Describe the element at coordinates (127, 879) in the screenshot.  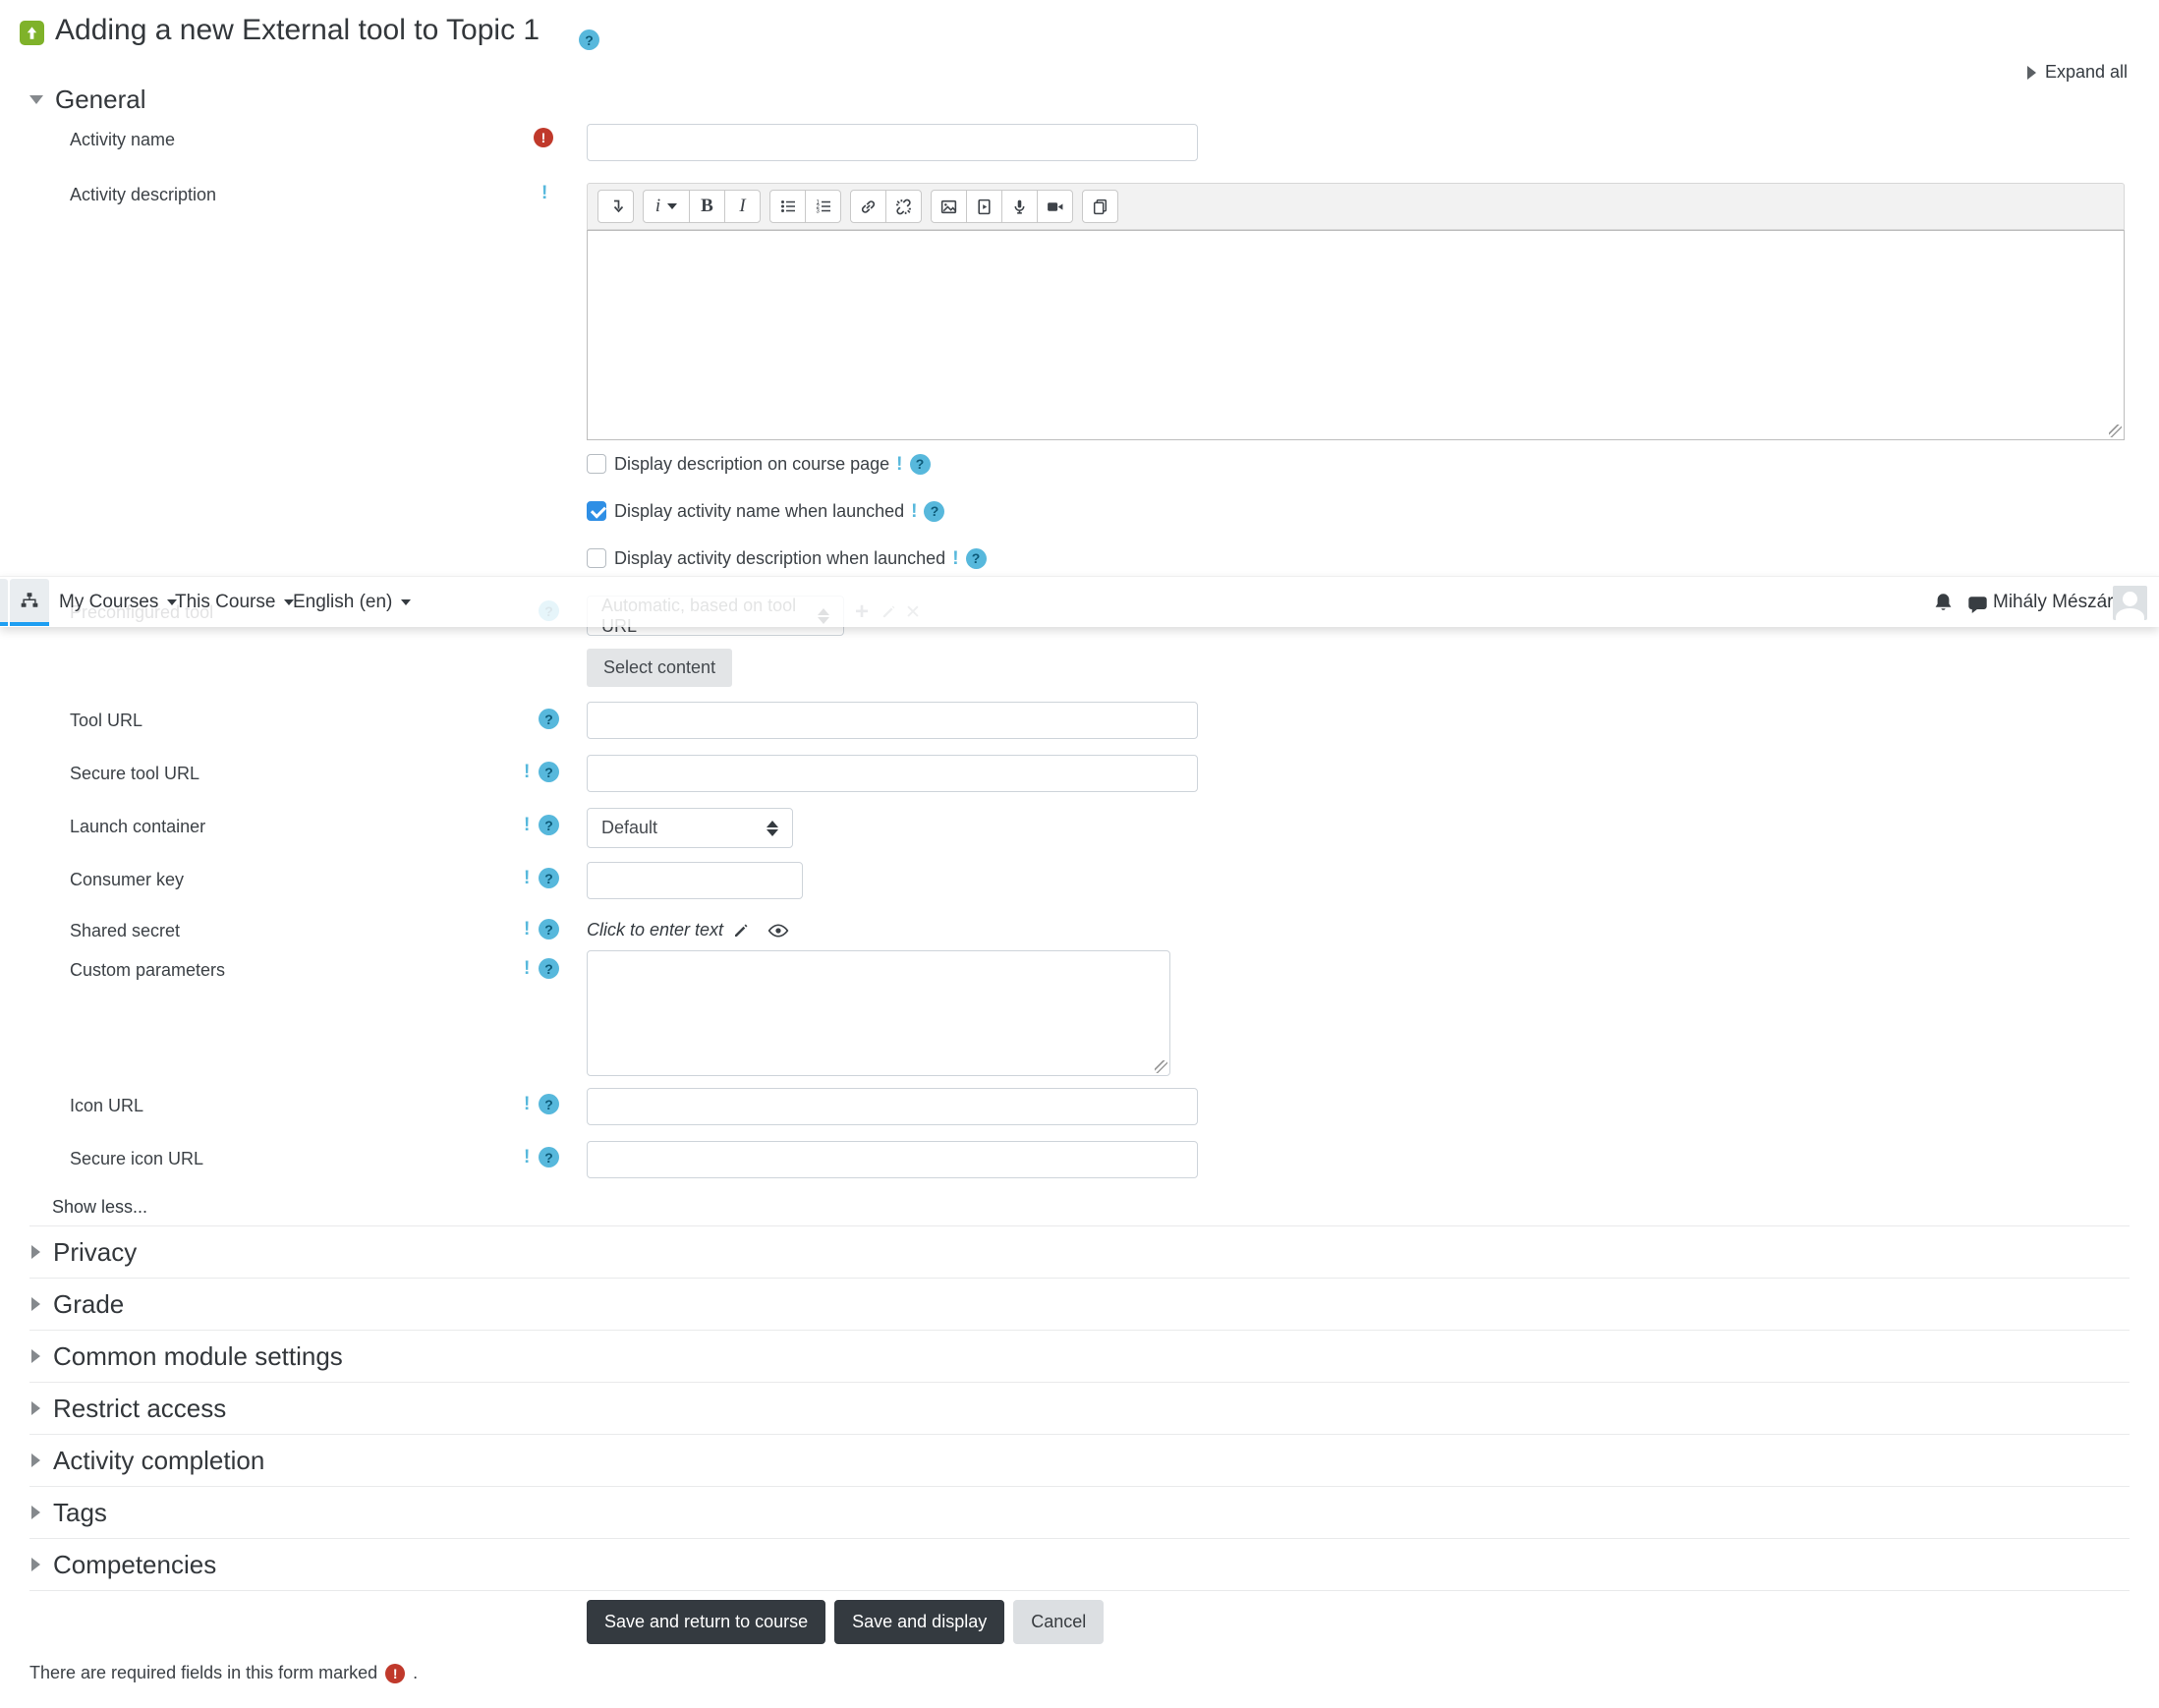
I see `consumer-key-label: Consumer key` at that location.